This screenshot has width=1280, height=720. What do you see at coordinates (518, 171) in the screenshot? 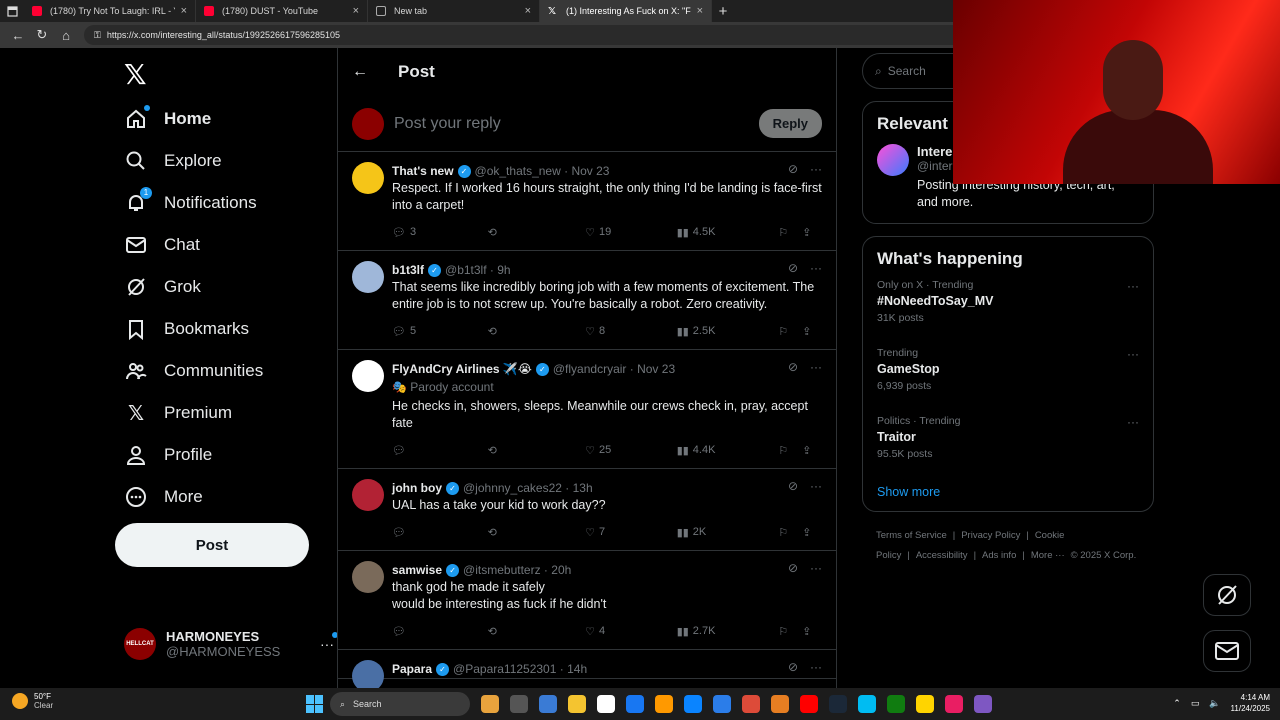
I see `author-handle: @ok_thats_new` at bounding box center [518, 171].